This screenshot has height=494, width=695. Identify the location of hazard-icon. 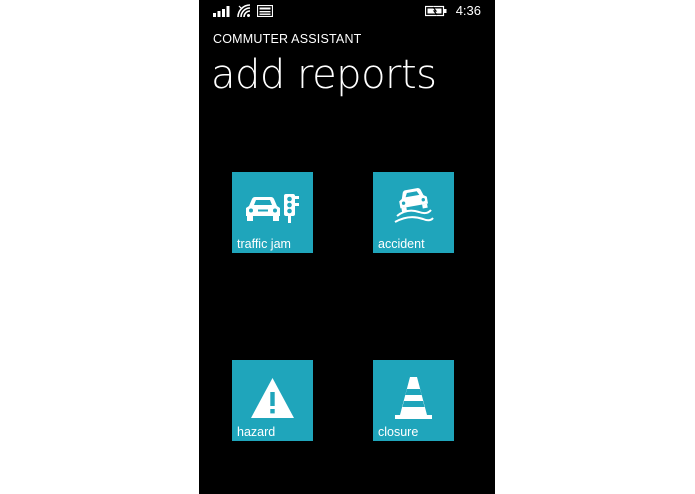
(272, 398).